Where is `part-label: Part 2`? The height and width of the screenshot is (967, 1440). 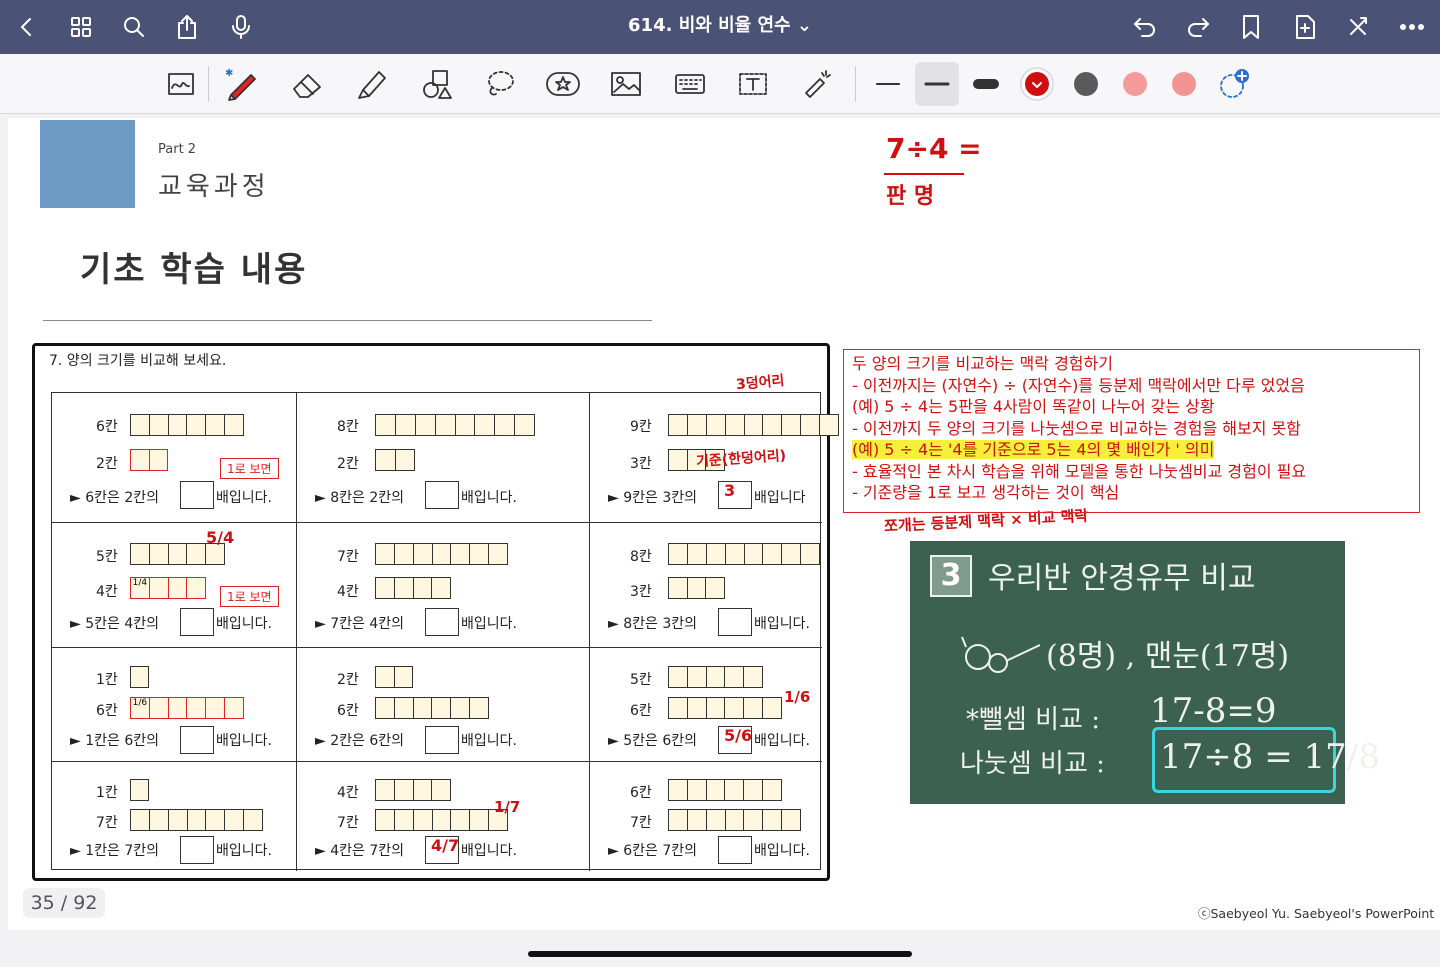
part-label: Part 2 is located at coordinates (177, 149).